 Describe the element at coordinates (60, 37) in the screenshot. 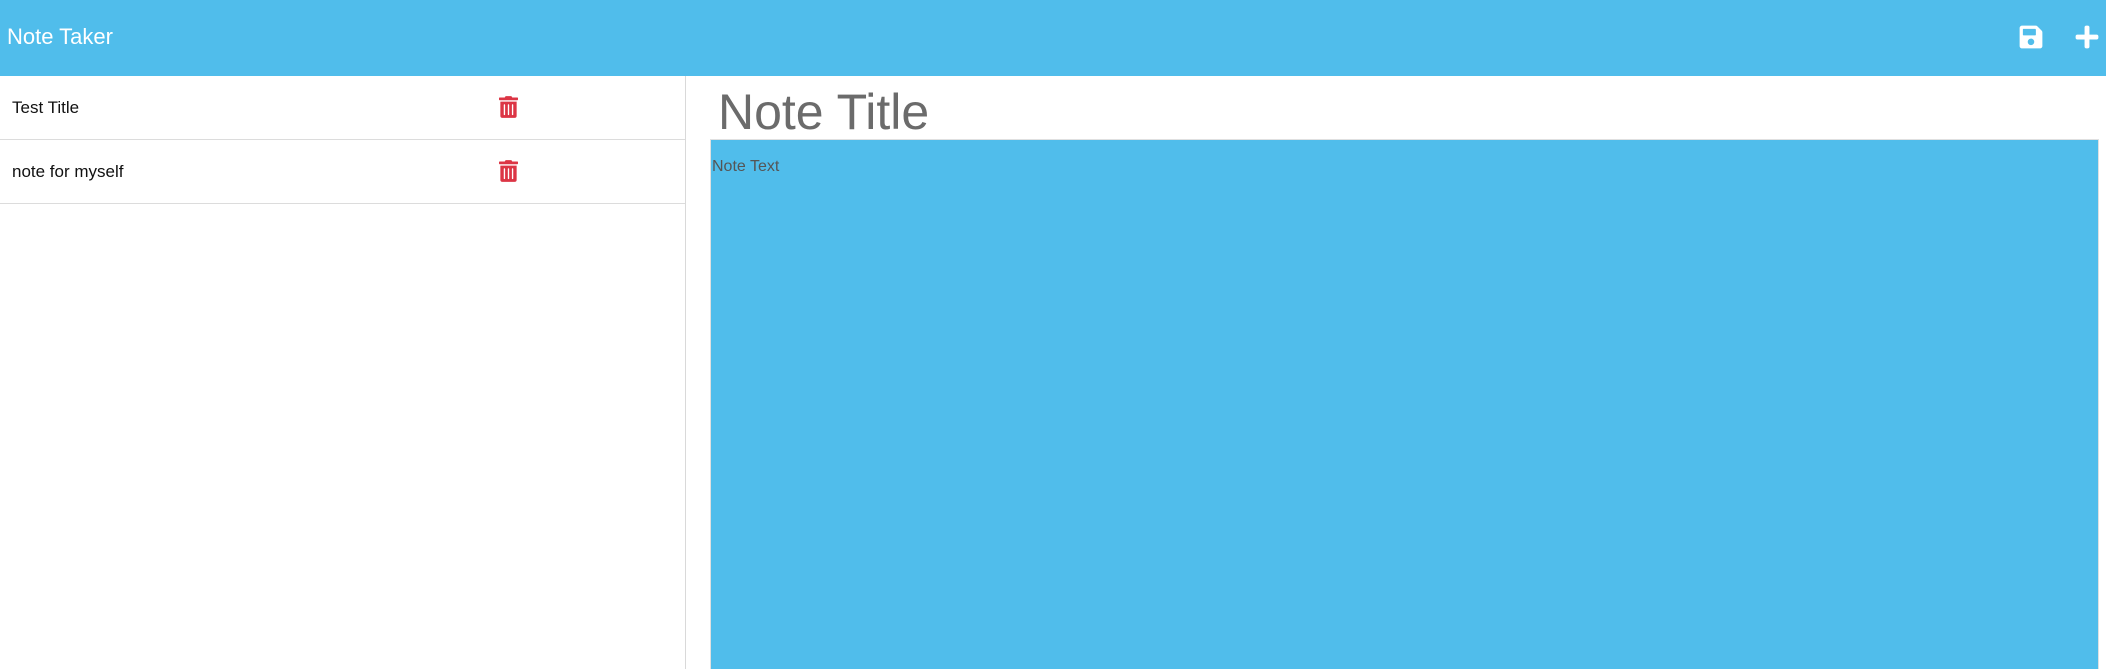

I see `app-brand: Note Taker` at that location.